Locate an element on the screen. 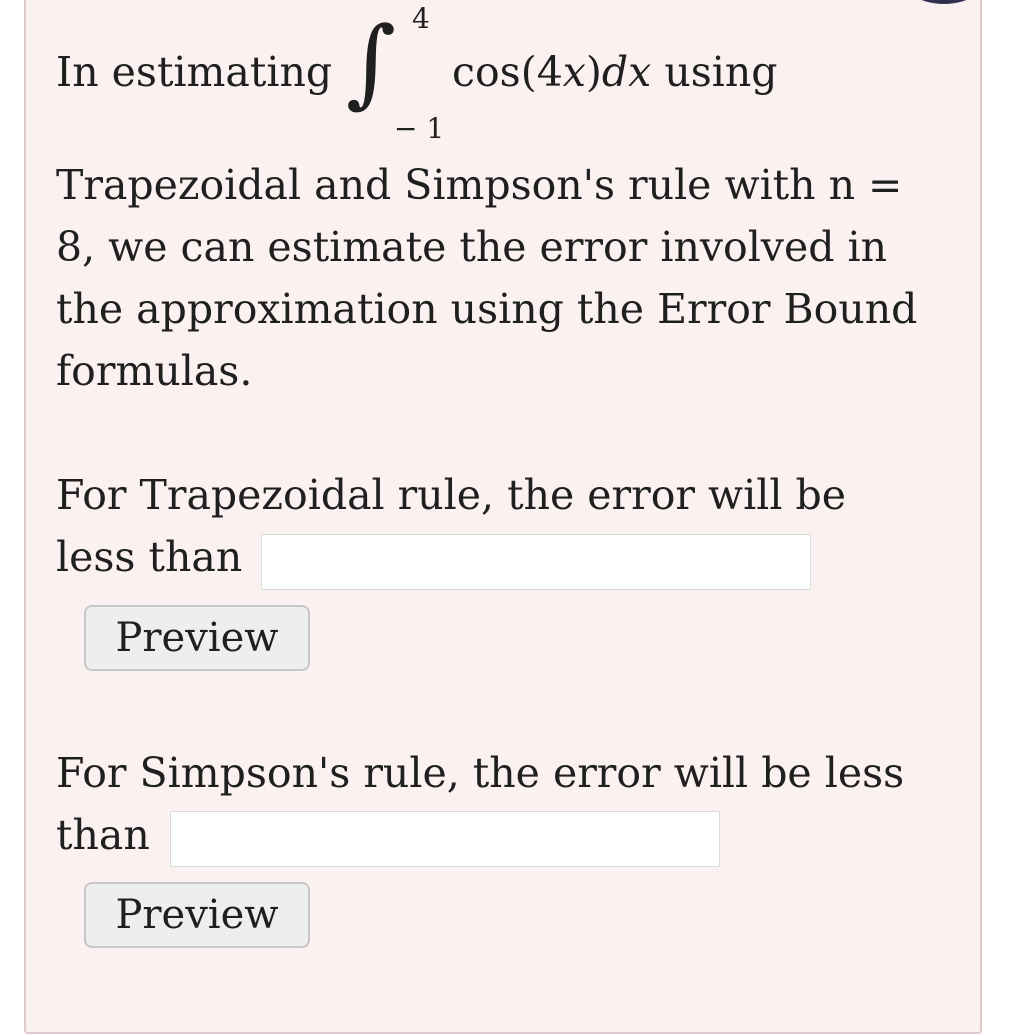 This screenshot has width=1012, height=1034. statement-line-2: 8, we can estimate the error involved in is located at coordinates (472, 247).